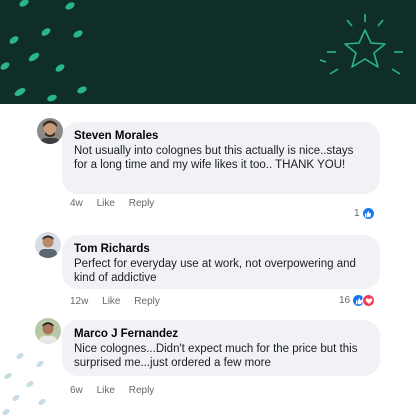 This screenshot has height=416, width=416. Describe the element at coordinates (117, 203) in the screenshot. I see `comment-actions: 4w Like Reply` at that location.